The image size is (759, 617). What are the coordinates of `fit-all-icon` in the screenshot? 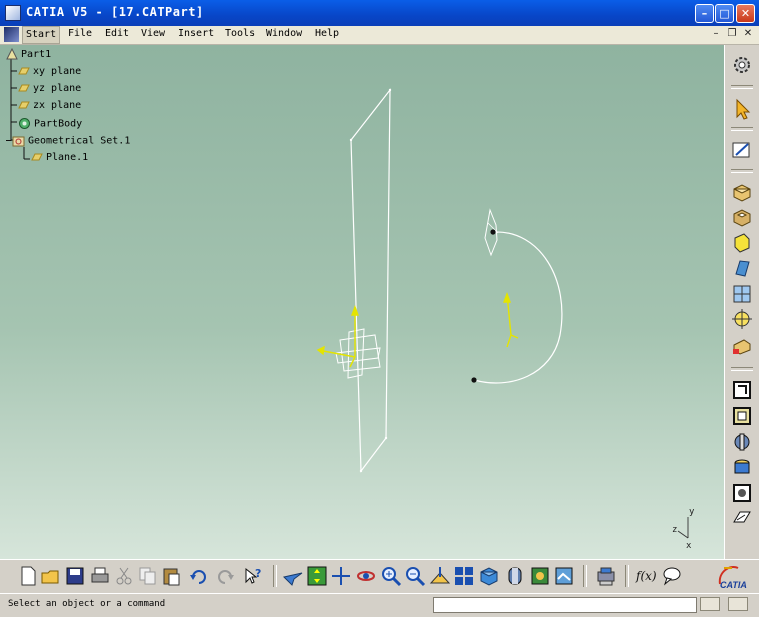 It's located at (317, 576).